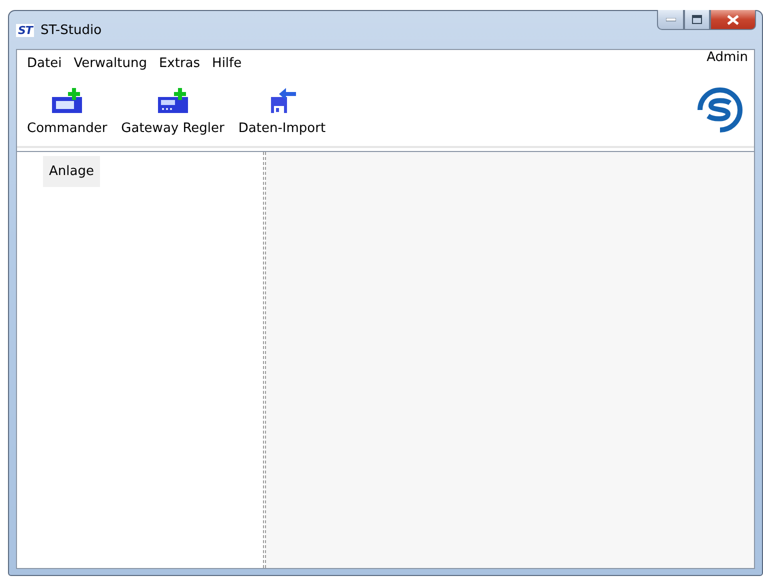 This screenshot has height=580, width=763. Describe the element at coordinates (179, 63) in the screenshot. I see `menu-item: Extras` at that location.